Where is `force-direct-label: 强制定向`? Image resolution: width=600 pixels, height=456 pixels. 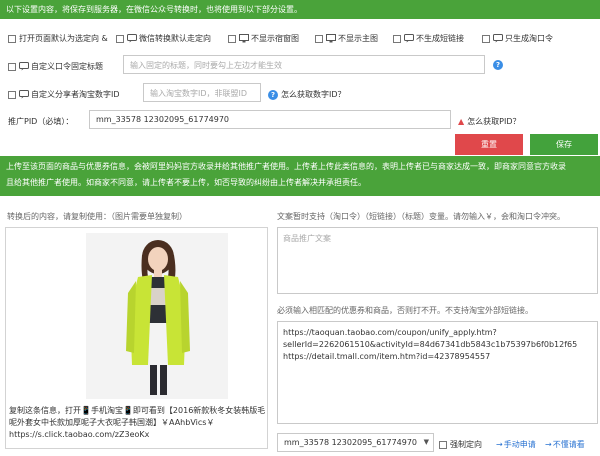
force-direct-label: 强制定向 is located at coordinates (466, 444).